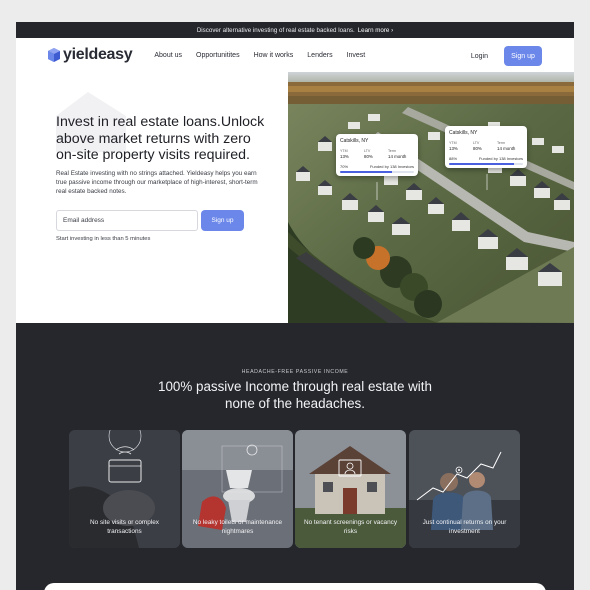 This screenshot has width=590, height=590. What do you see at coordinates (350, 527) in the screenshot?
I see `feature-caption: No tenant screenings or vacancy risks` at bounding box center [350, 527].